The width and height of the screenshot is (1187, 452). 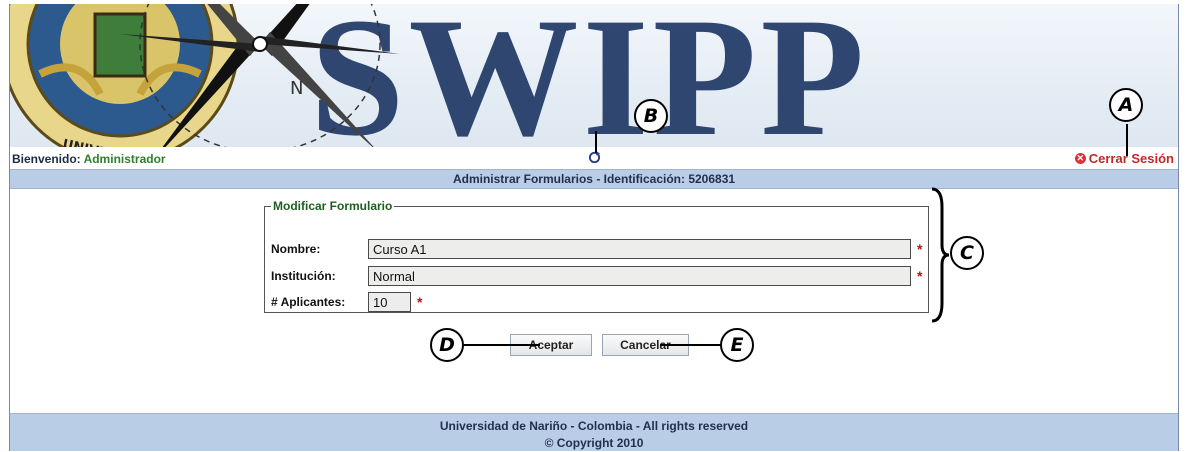 What do you see at coordinates (260, 75) in the screenshot?
I see `compass-rose-icon: N` at bounding box center [260, 75].